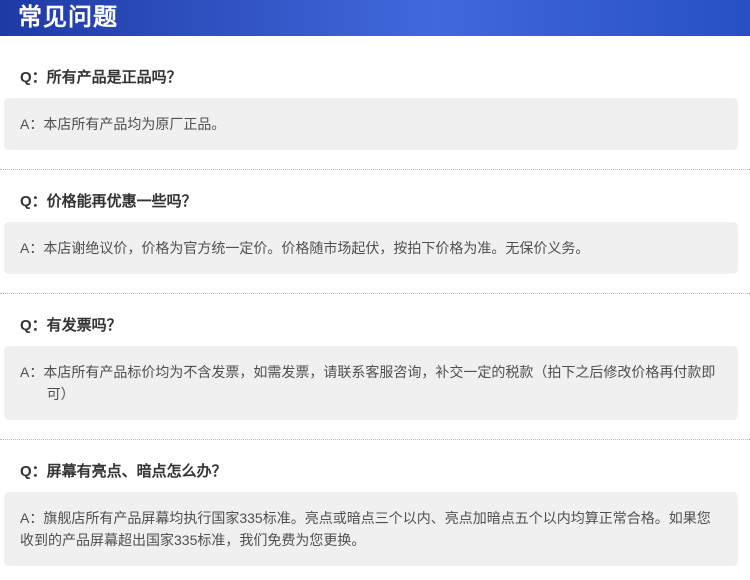 This screenshot has width=750, height=580. I want to click on faq-question: Q：屏幕有亮点、暗点怎么办？, so click(123, 471).